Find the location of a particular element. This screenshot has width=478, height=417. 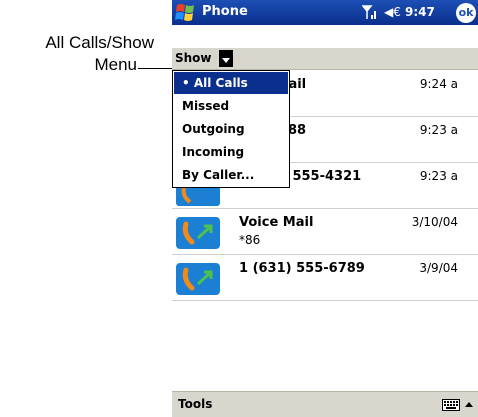

show-dropdown-arrow-icon is located at coordinates (226, 58).